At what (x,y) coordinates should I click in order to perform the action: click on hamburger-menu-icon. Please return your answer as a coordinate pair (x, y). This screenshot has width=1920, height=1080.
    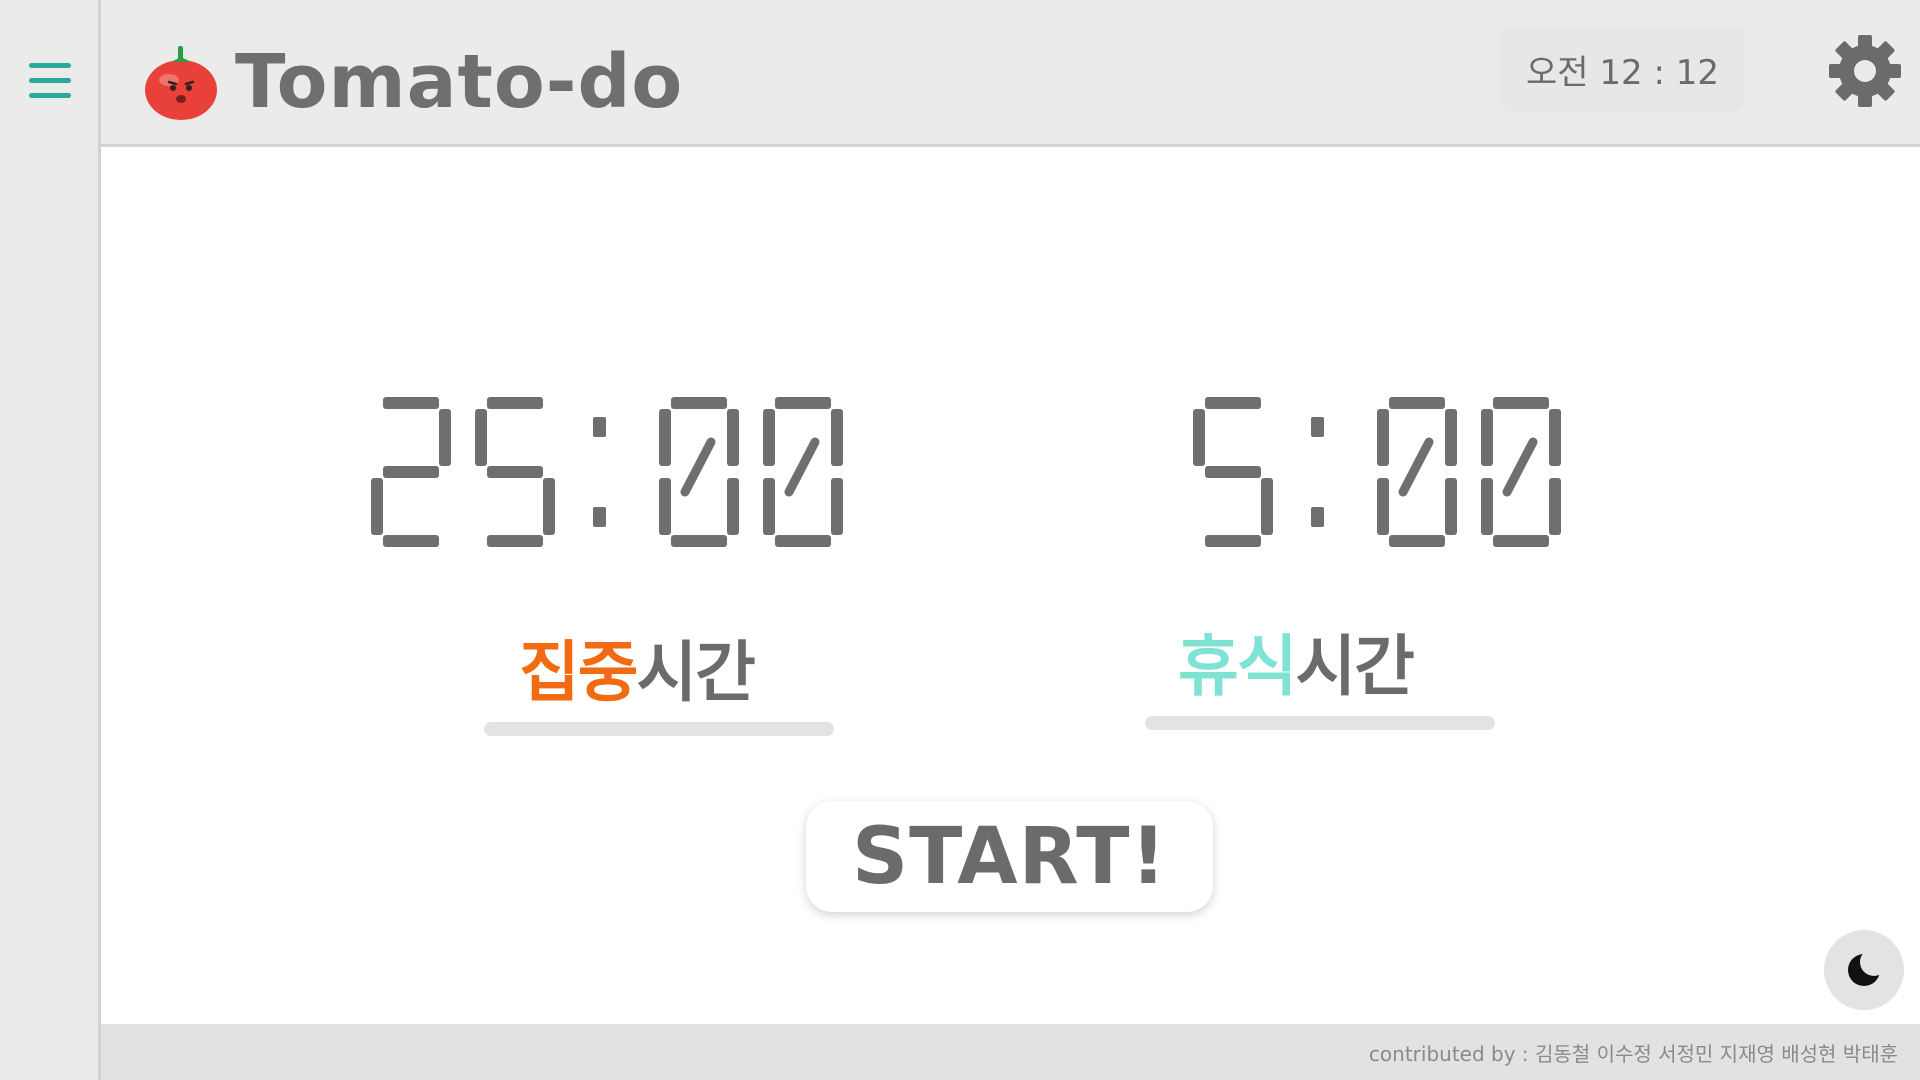
    Looking at the image, I should click on (50, 81).